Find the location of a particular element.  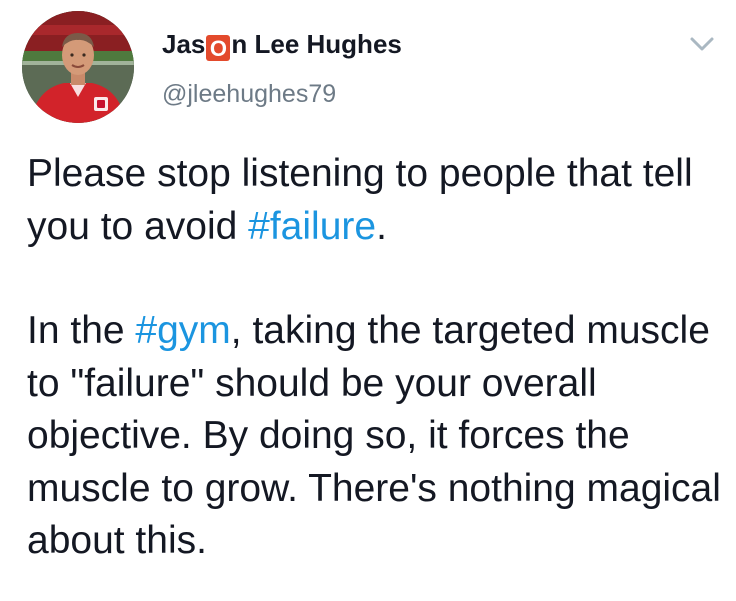

avatar is located at coordinates (78, 67).